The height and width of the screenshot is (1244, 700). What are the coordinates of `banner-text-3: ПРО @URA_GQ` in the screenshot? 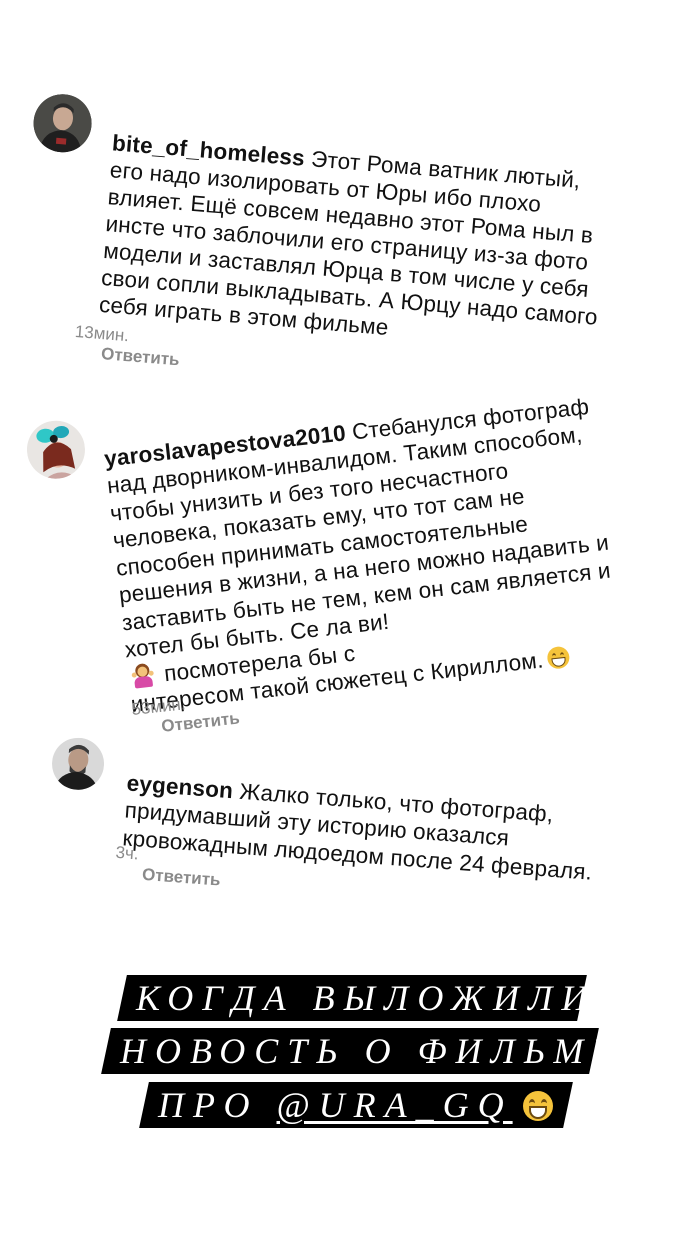 It's located at (355, 1105).